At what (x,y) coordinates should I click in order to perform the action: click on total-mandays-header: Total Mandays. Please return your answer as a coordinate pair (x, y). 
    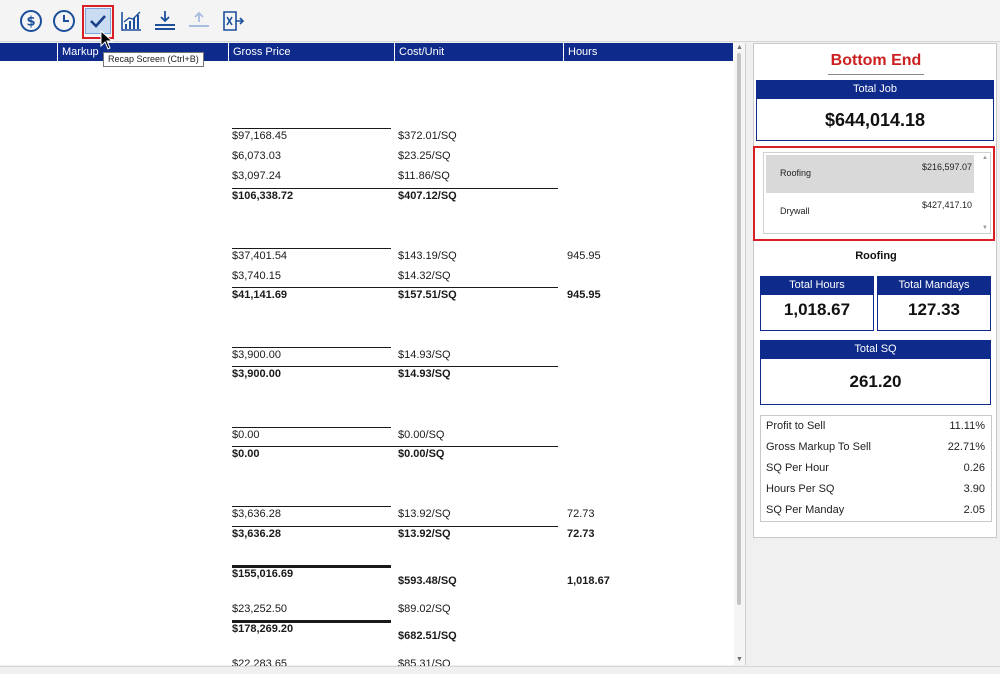
    Looking at the image, I should click on (934, 285).